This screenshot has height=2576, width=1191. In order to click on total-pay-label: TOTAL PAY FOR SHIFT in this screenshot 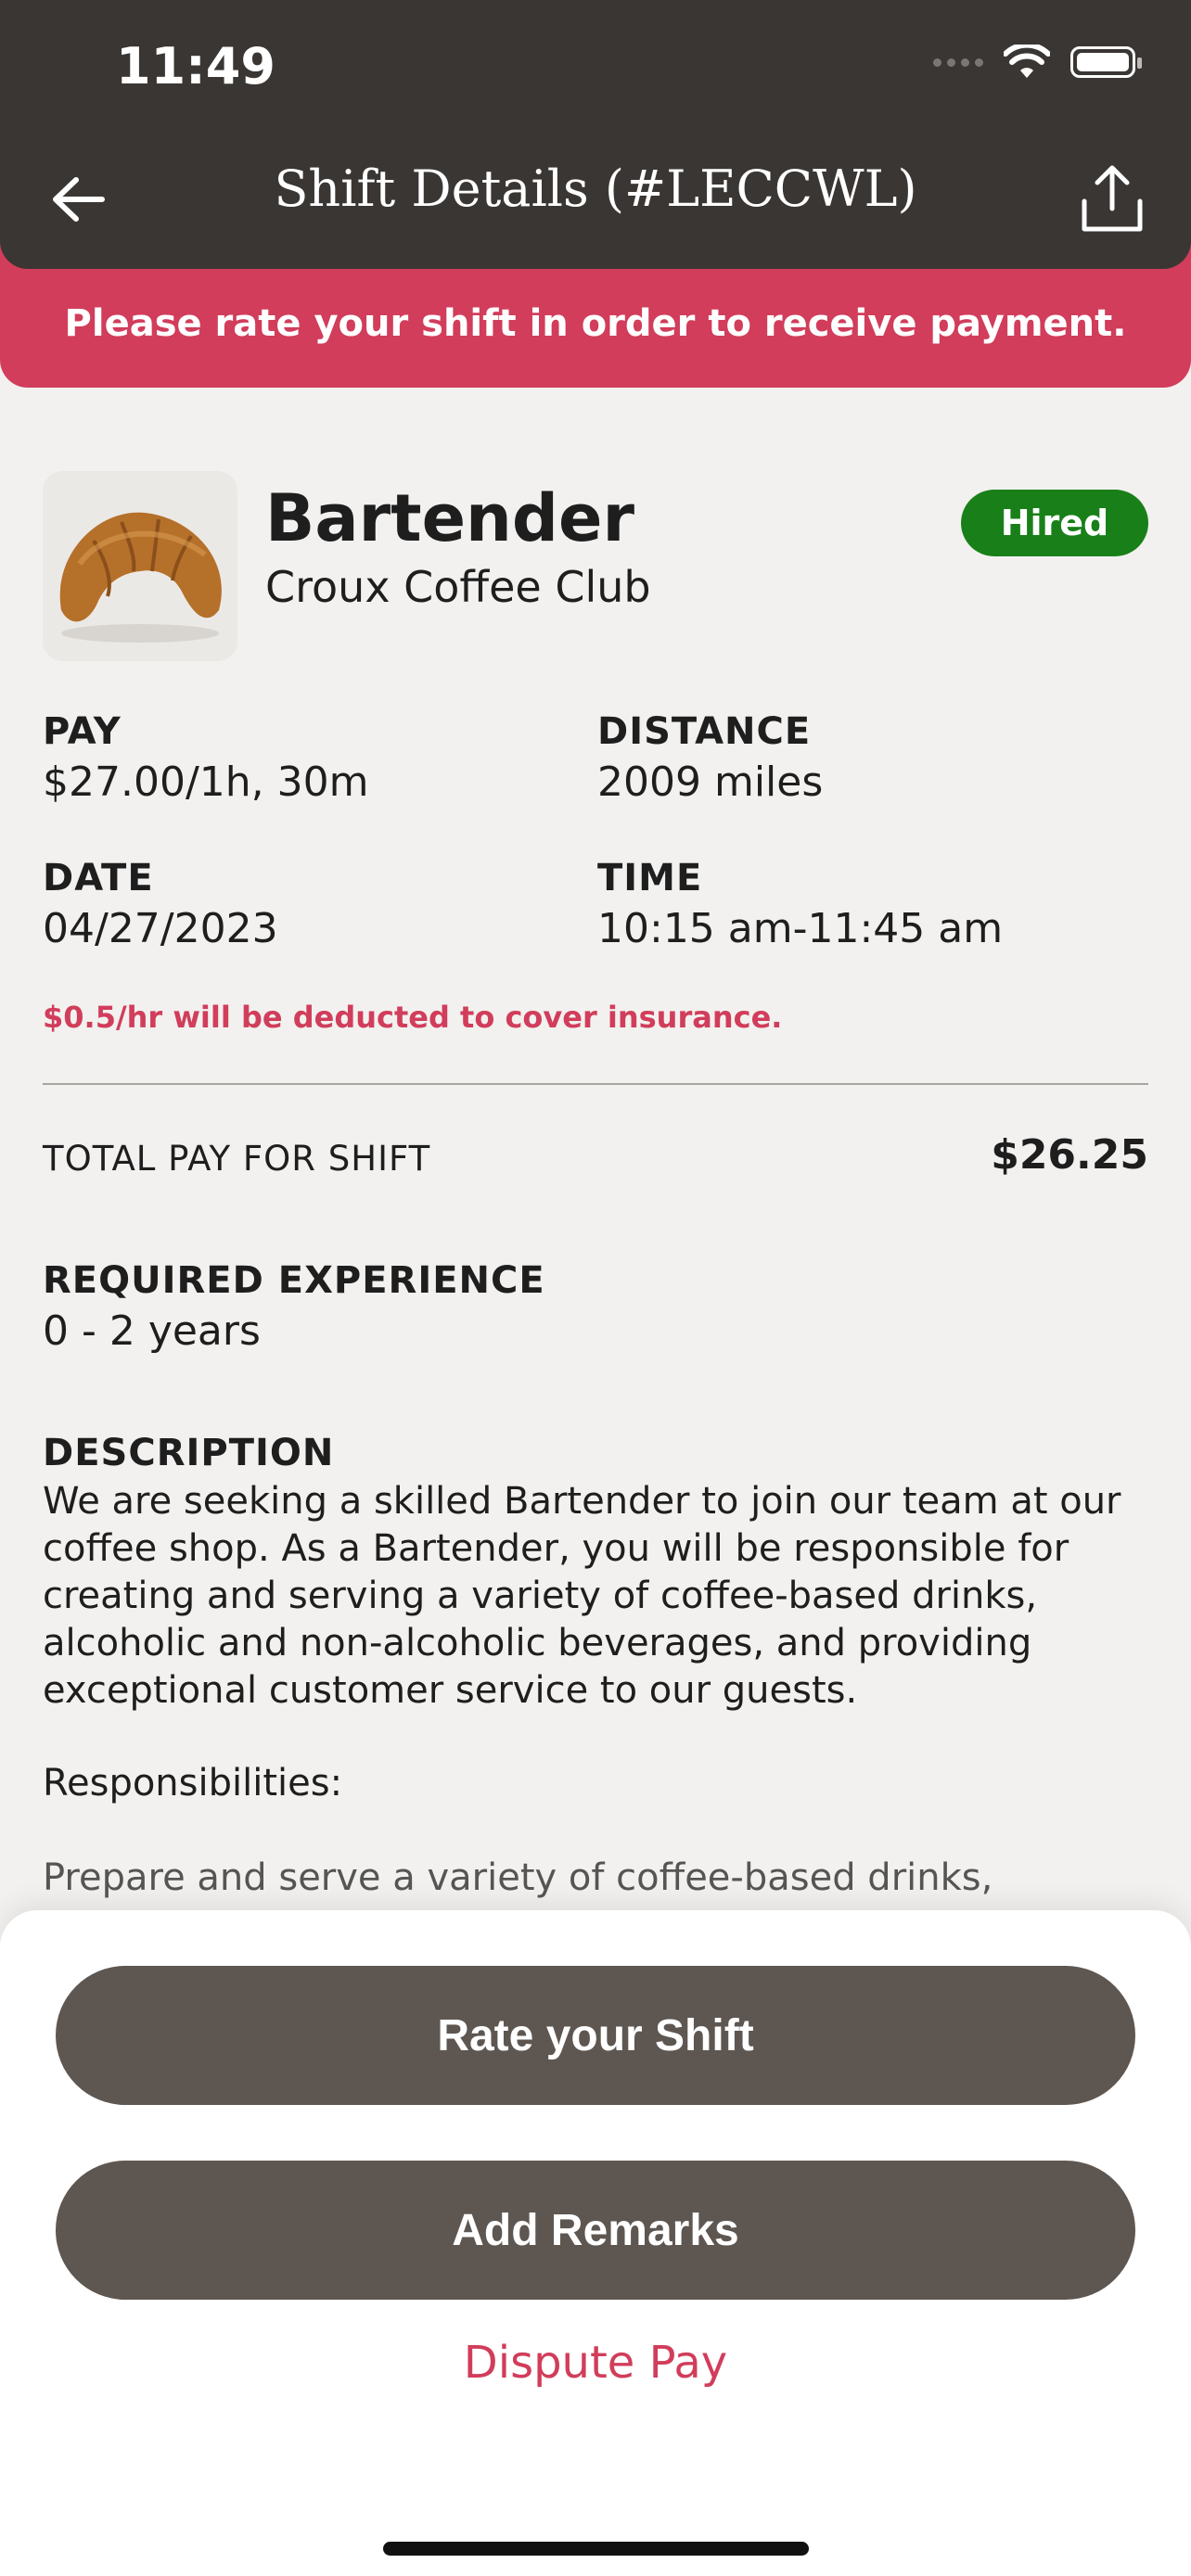, I will do `click(237, 1159)`.